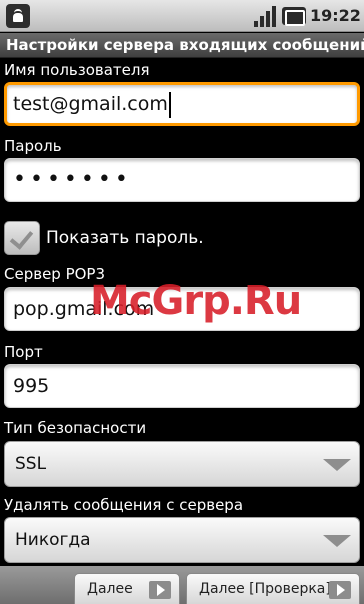  I want to click on status-time: 19:22, so click(335, 15).